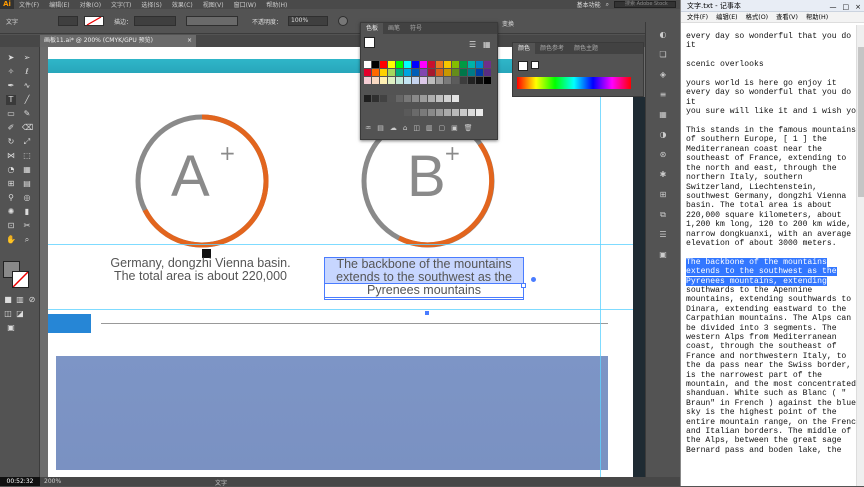 The image size is (864, 487). I want to click on divider-line, so click(354, 323).